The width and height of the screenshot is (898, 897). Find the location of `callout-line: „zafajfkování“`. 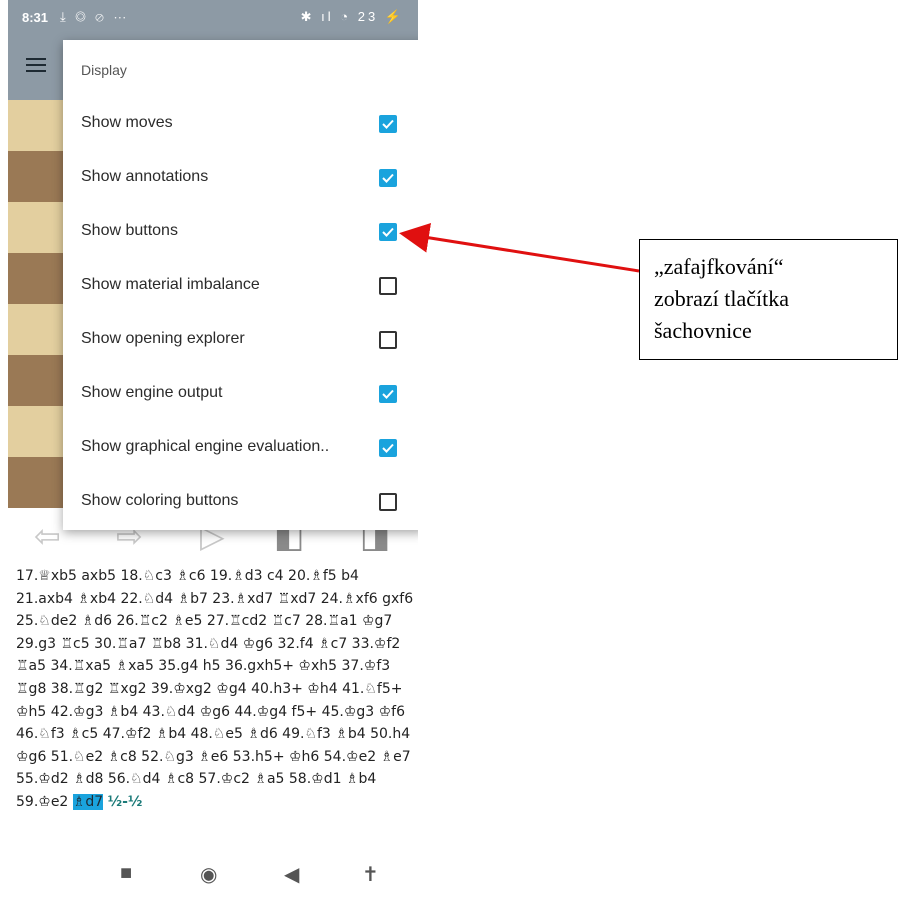

callout-line: „zafajfkování“ is located at coordinates (719, 266).